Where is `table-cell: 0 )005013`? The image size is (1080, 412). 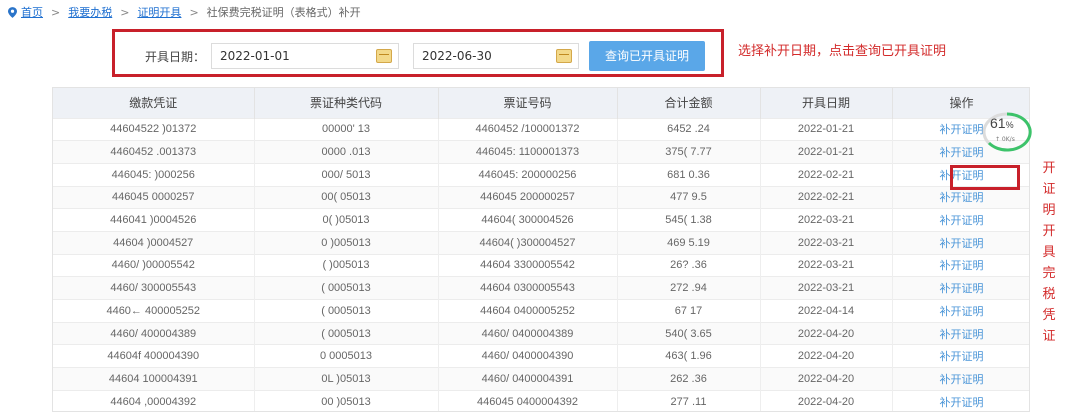 table-cell: 0 )005013 is located at coordinates (346, 242).